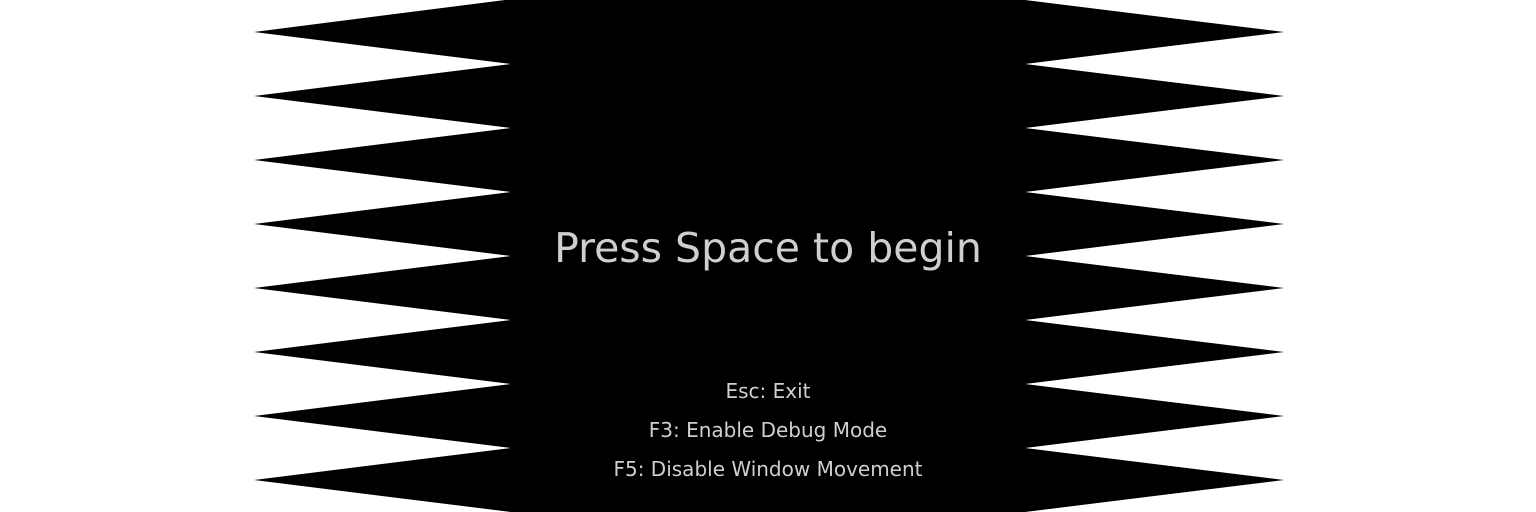 The height and width of the screenshot is (512, 1536). Describe the element at coordinates (768, 391) in the screenshot. I see `control-exit: Esc: Exit` at that location.